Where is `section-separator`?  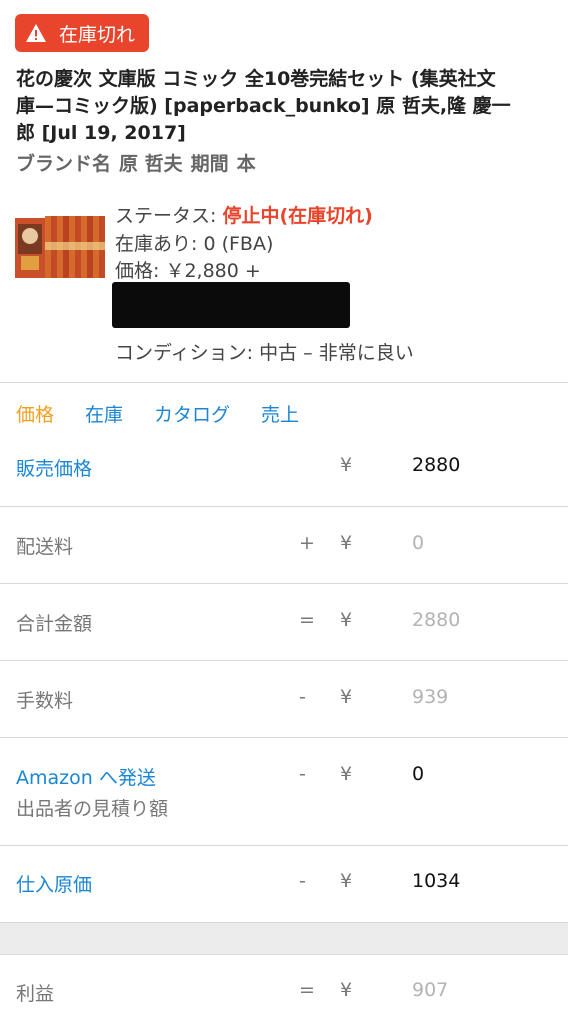 section-separator is located at coordinates (284, 938).